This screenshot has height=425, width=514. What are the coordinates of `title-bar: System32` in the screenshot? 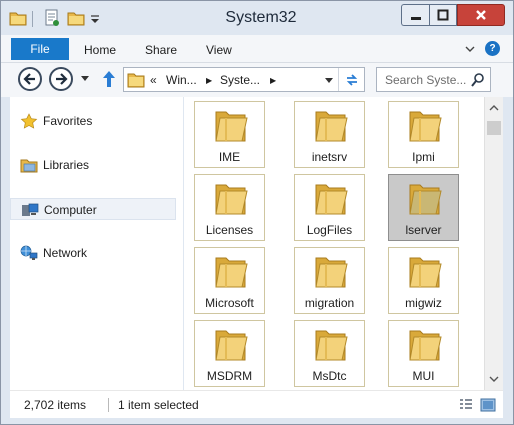 It's located at (257, 18).